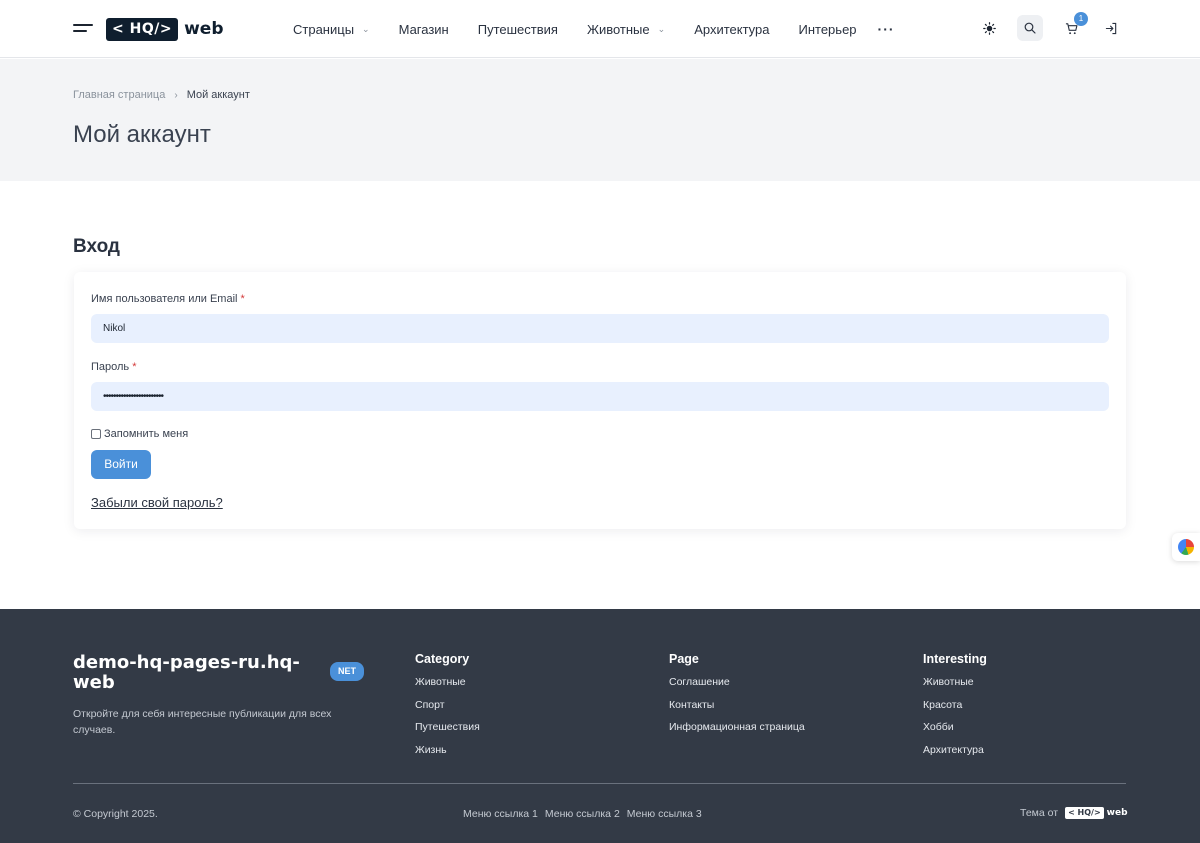 The image size is (1200, 843). What do you see at coordinates (737, 707) in the screenshot?
I see `footer-link: Контакты` at bounding box center [737, 707].